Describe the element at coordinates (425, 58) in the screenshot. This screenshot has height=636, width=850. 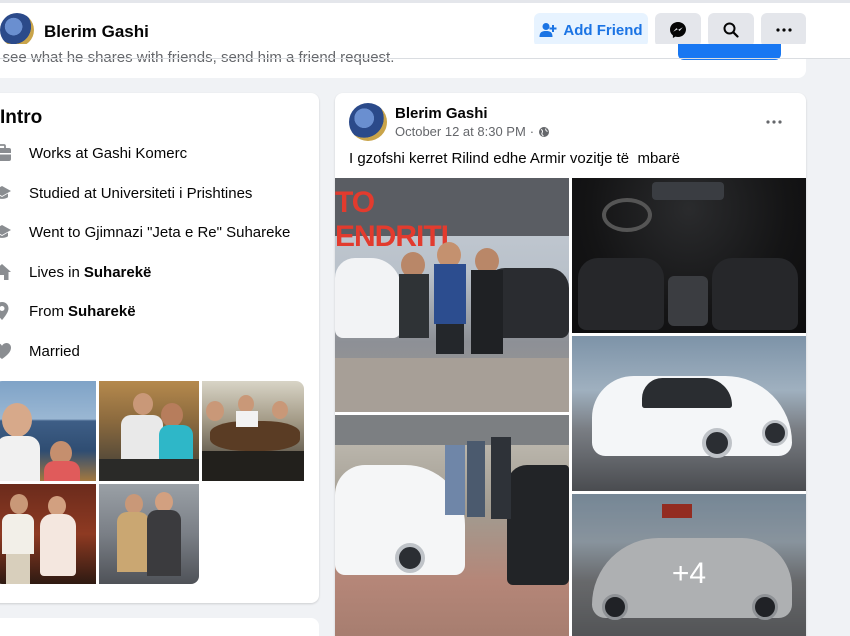
I see `header-divider` at that location.